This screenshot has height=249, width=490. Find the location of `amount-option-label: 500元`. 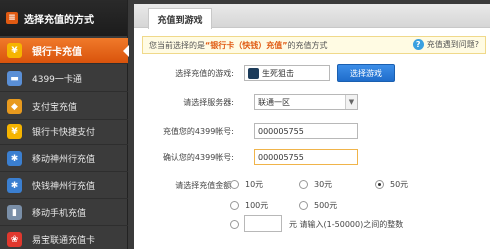

amount-option-label: 500元 is located at coordinates (326, 205).